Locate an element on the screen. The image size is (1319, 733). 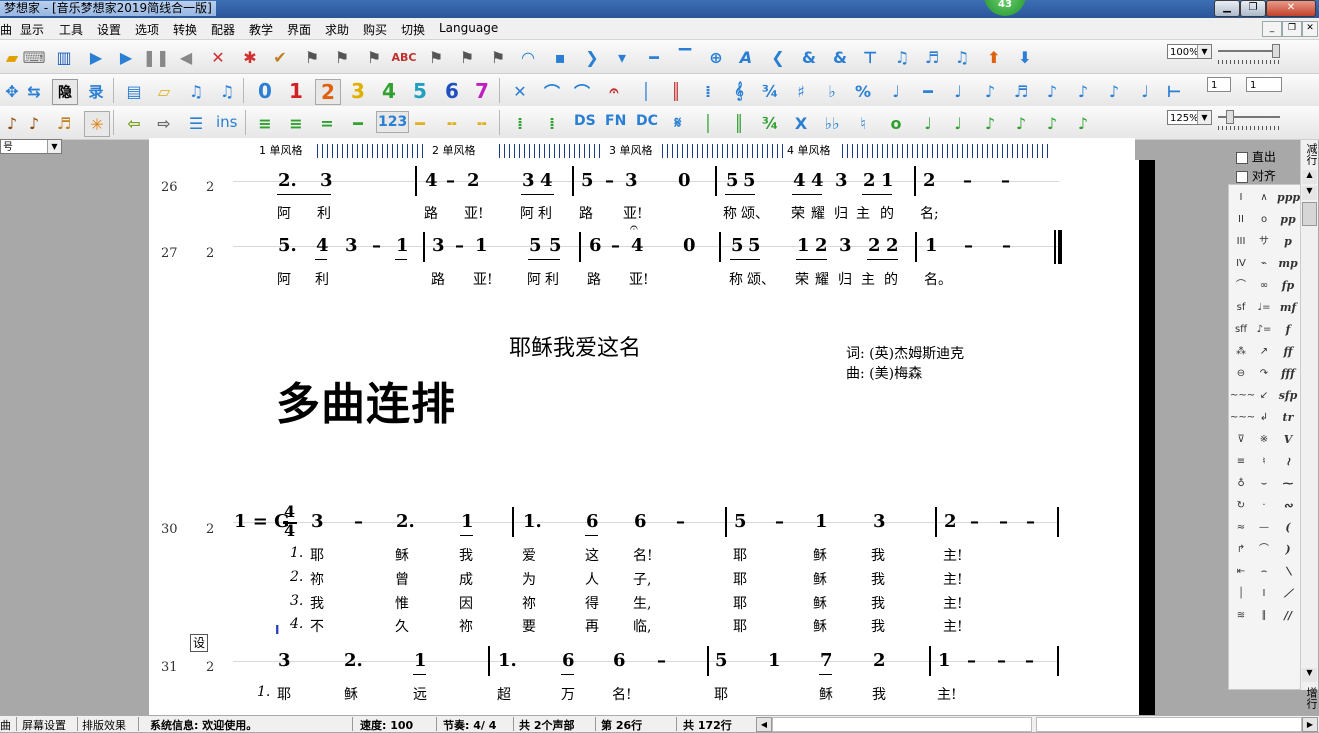
delete-icon: ✕ is located at coordinates (520, 91).